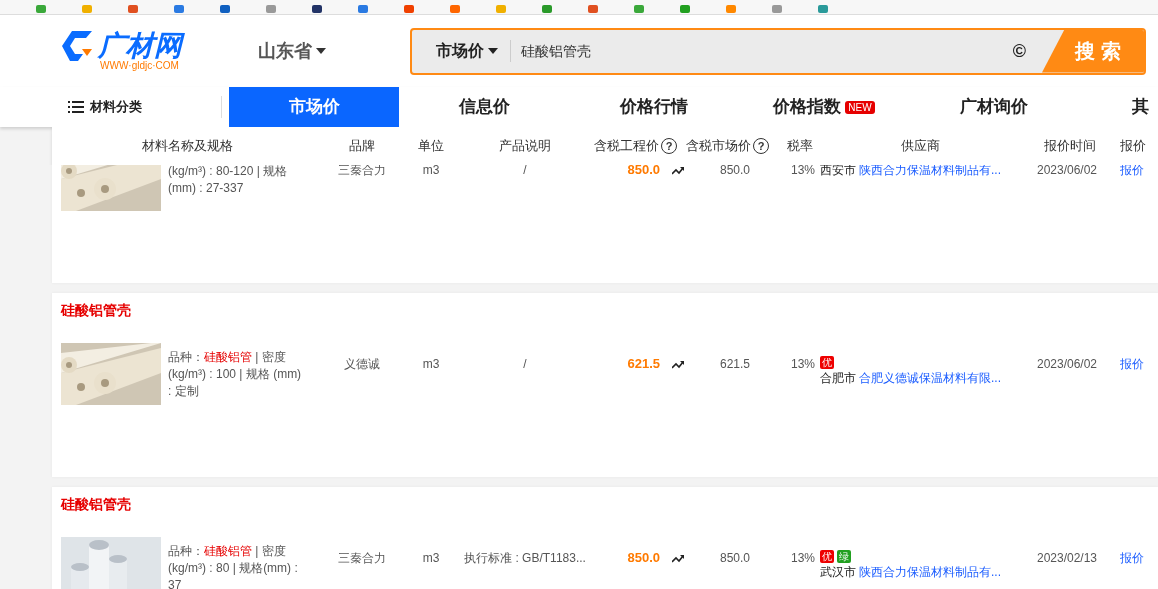 The width and height of the screenshot is (1158, 589). I want to click on nav-tab: 信息价, so click(484, 107).